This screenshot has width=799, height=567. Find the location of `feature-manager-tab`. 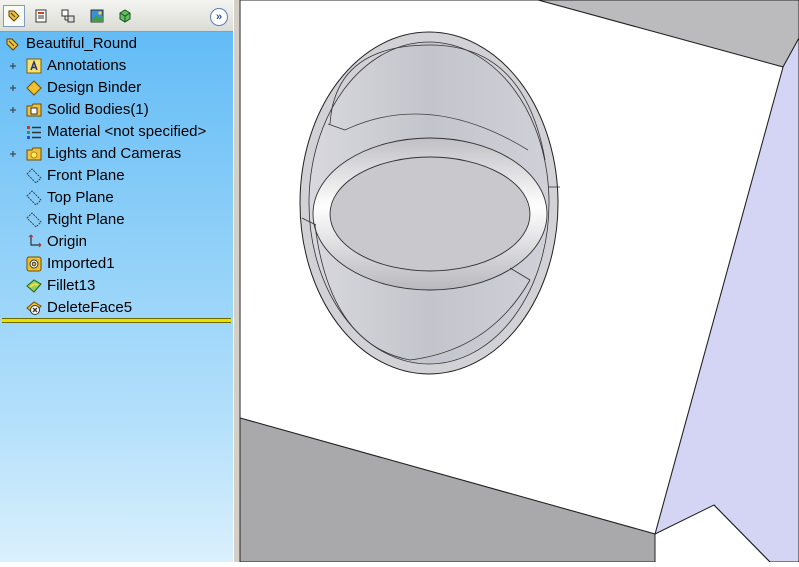

feature-manager-tab is located at coordinates (14, 16).